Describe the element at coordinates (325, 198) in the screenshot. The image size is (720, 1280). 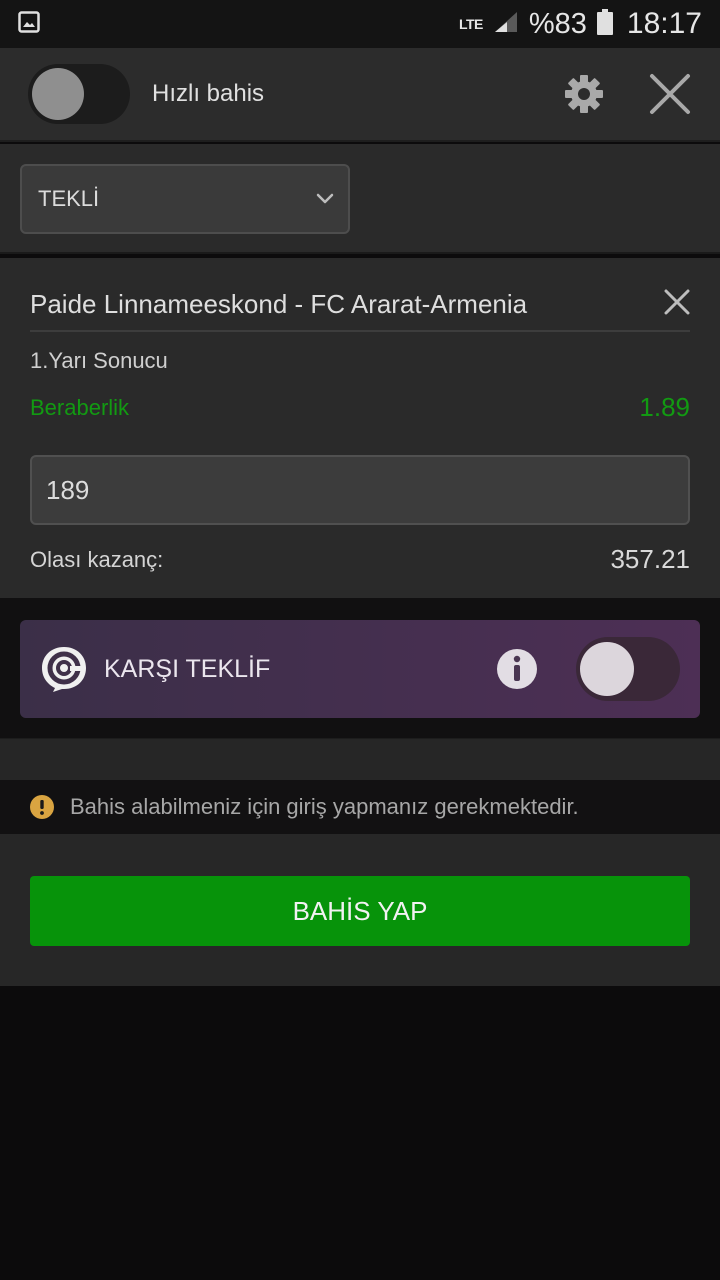
I see `chevron-down-icon` at that location.